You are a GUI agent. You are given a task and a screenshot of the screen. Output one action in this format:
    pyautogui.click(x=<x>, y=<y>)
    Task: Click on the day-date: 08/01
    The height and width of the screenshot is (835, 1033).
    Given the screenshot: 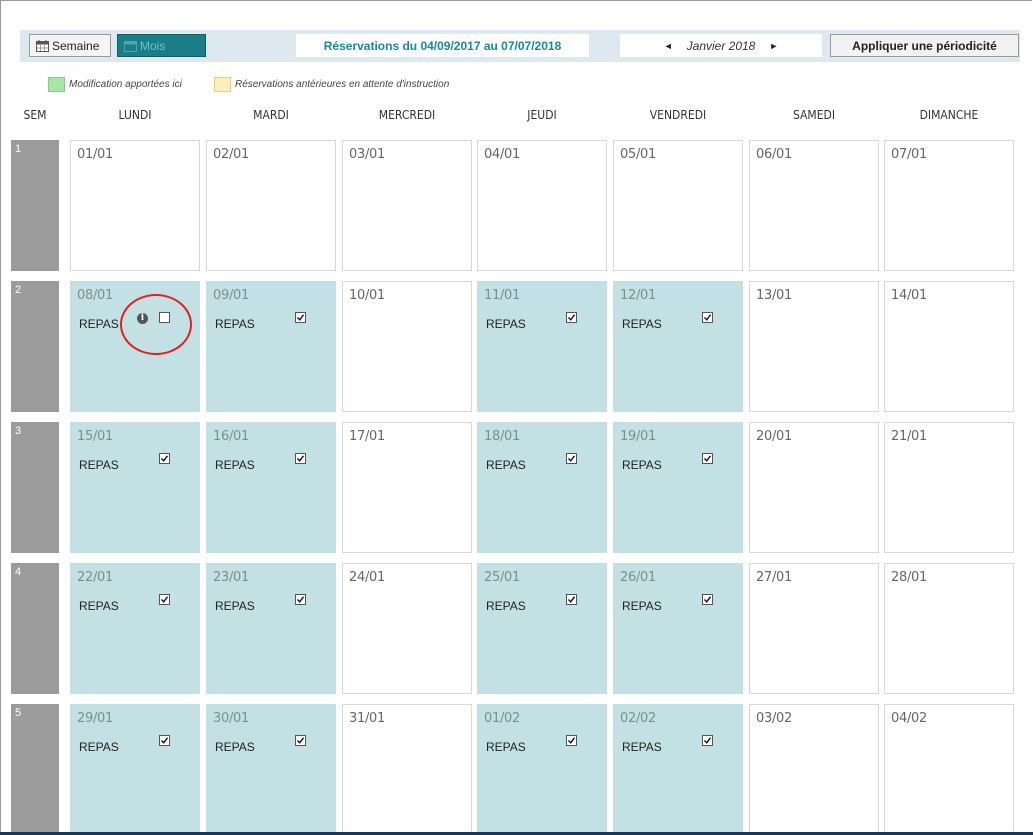 What is the action you would take?
    pyautogui.click(x=95, y=295)
    